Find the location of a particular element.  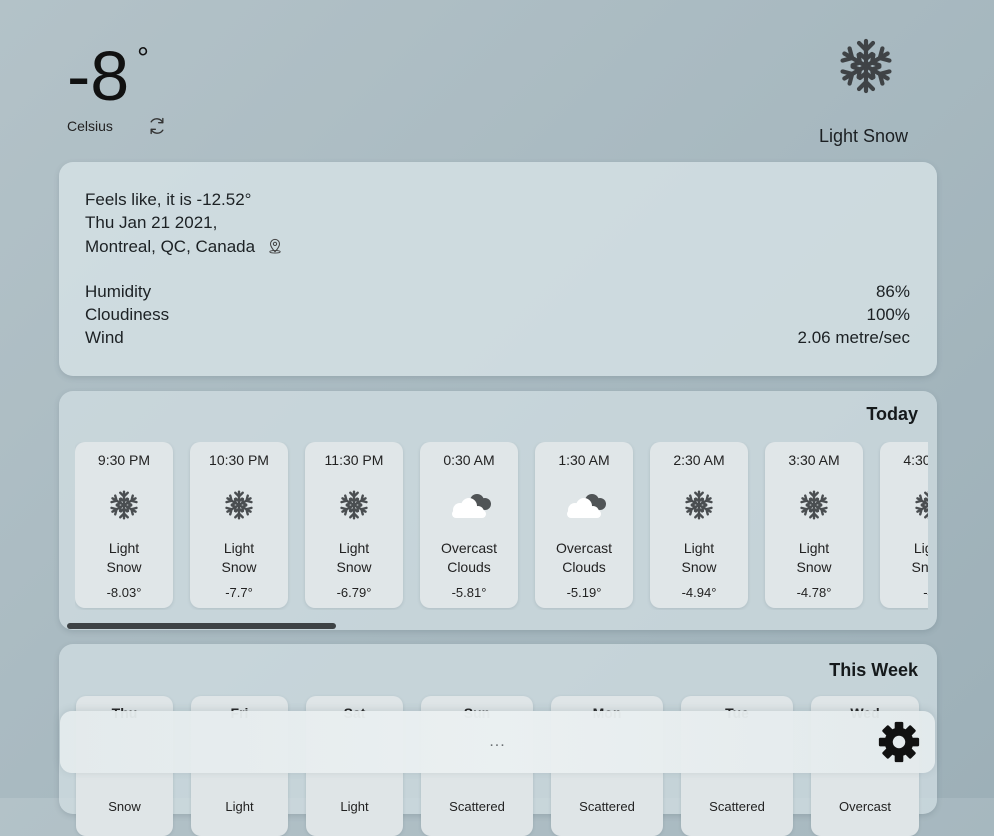

hour-time: 9:30 PM is located at coordinates (124, 460).